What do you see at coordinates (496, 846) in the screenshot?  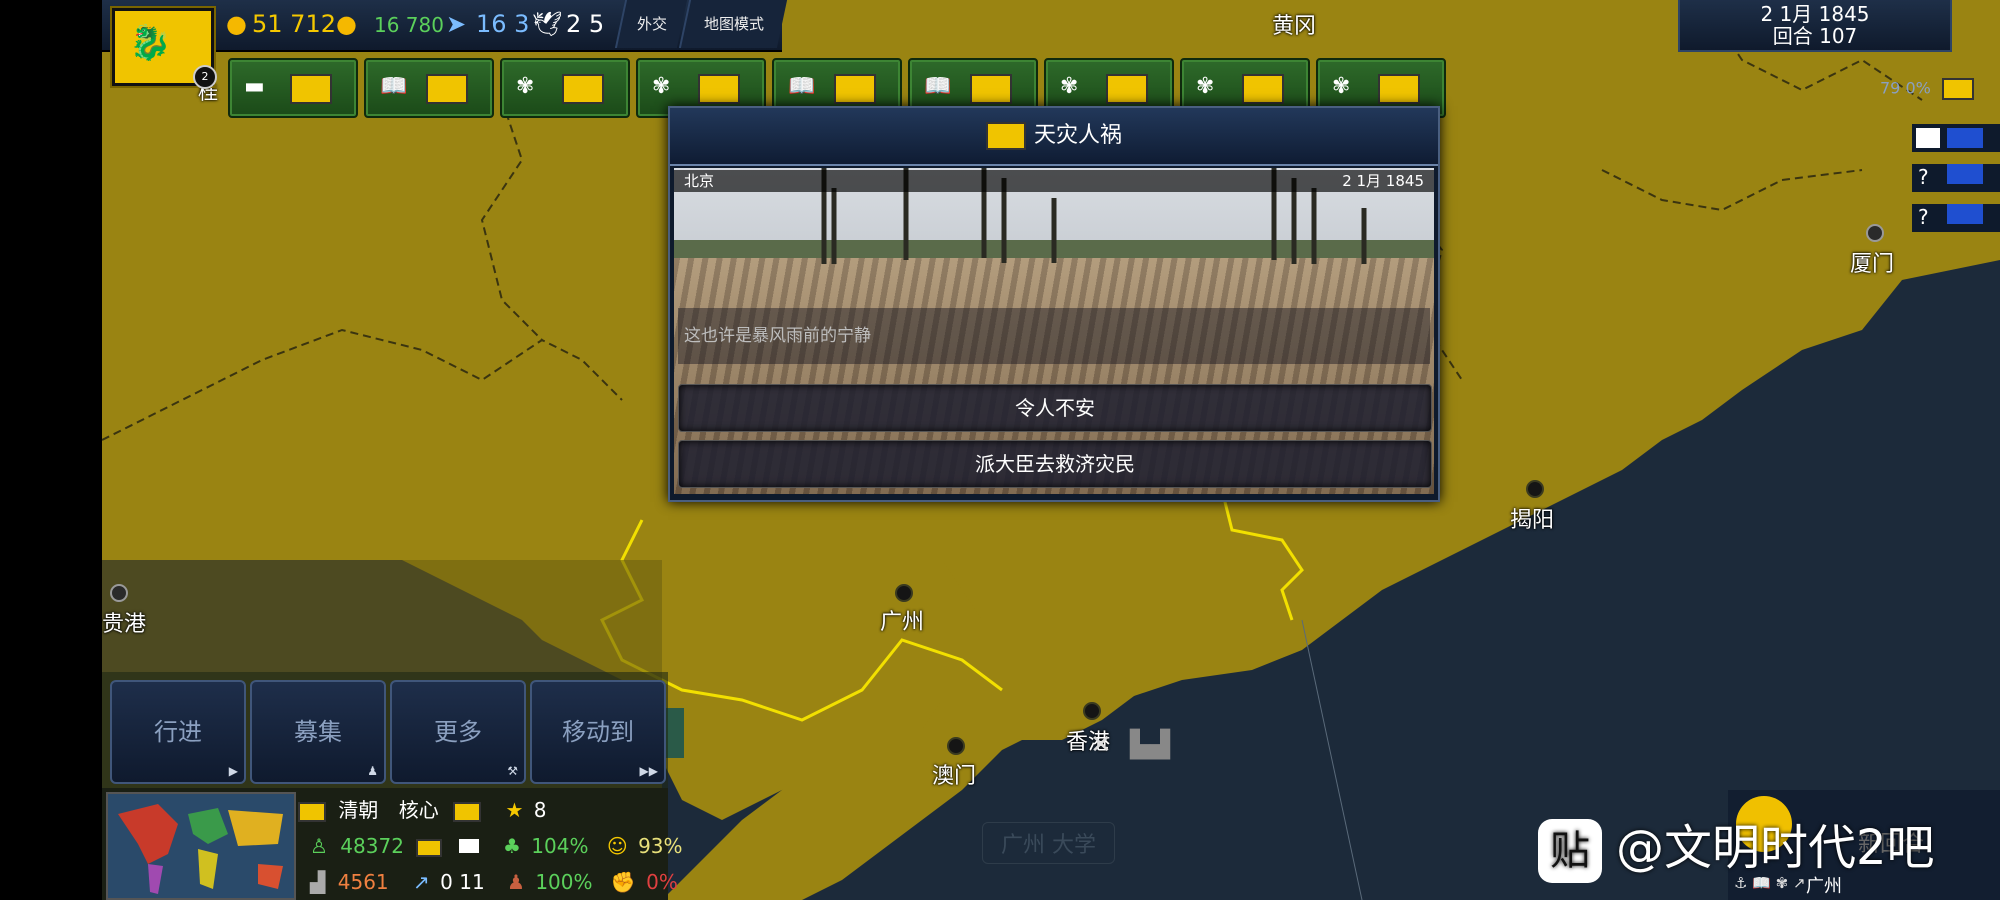 I see `nation-stats-row-1: ♙ 48372 ♣ 104% ☺ 93%` at bounding box center [496, 846].